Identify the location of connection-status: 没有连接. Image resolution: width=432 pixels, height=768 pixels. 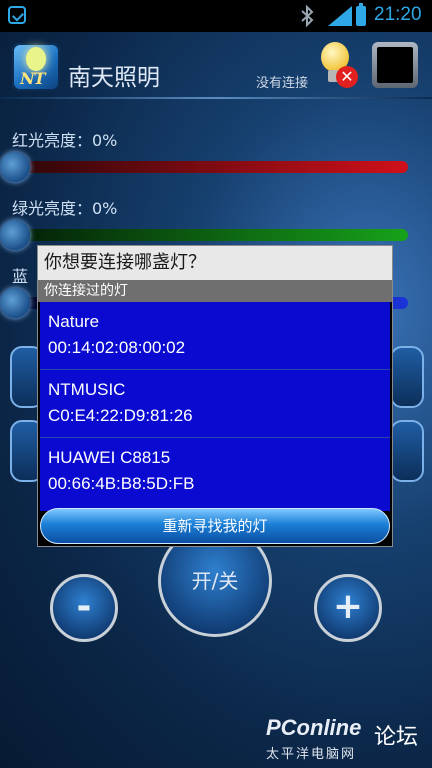
(282, 83).